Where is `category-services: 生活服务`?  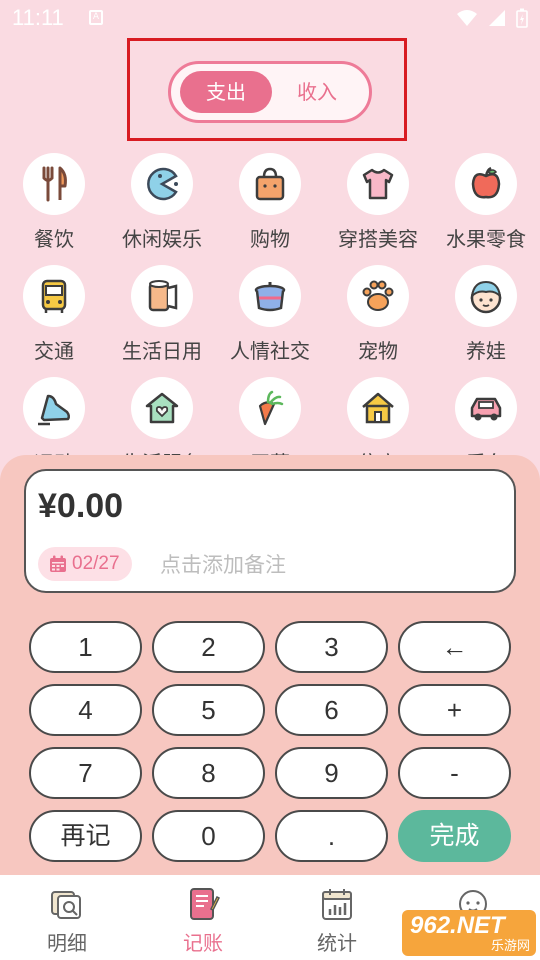
category-services: 生活服务 is located at coordinates (162, 418).